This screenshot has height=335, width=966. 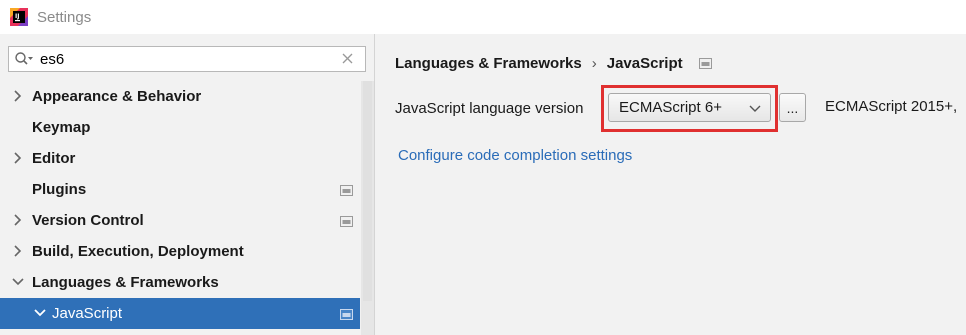 I want to click on breadcrumb: Languages & Frameworks › JavaScript, so click(x=554, y=63).